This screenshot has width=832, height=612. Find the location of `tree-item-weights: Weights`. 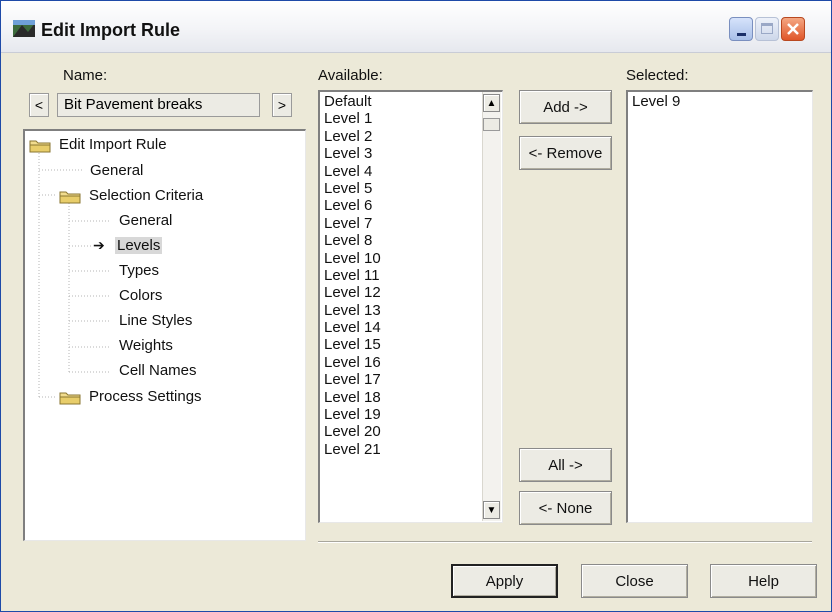

tree-item-weights: Weights is located at coordinates (146, 345).